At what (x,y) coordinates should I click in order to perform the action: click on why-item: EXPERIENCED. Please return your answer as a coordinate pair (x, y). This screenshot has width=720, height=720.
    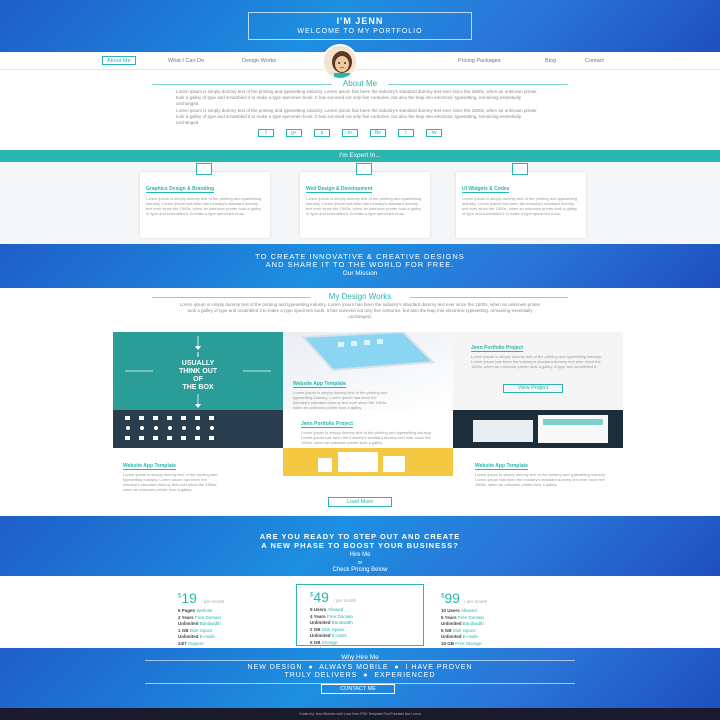
    Looking at the image, I should click on (405, 675).